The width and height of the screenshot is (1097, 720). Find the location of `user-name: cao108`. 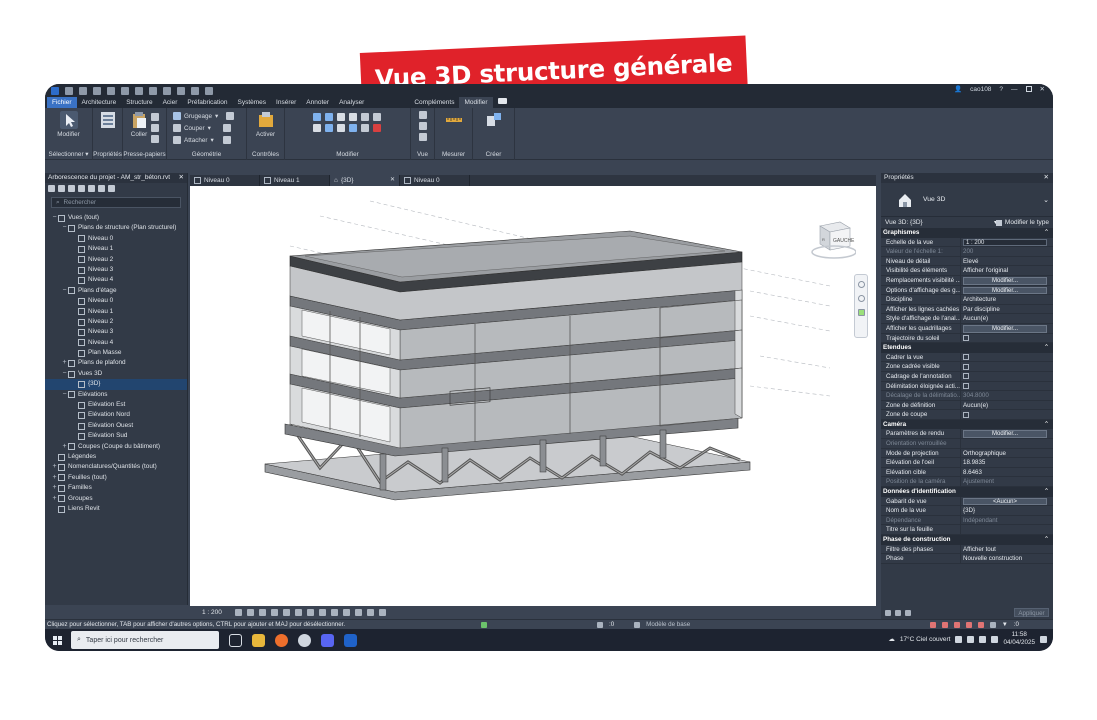

user-name: cao108 is located at coordinates (980, 89).